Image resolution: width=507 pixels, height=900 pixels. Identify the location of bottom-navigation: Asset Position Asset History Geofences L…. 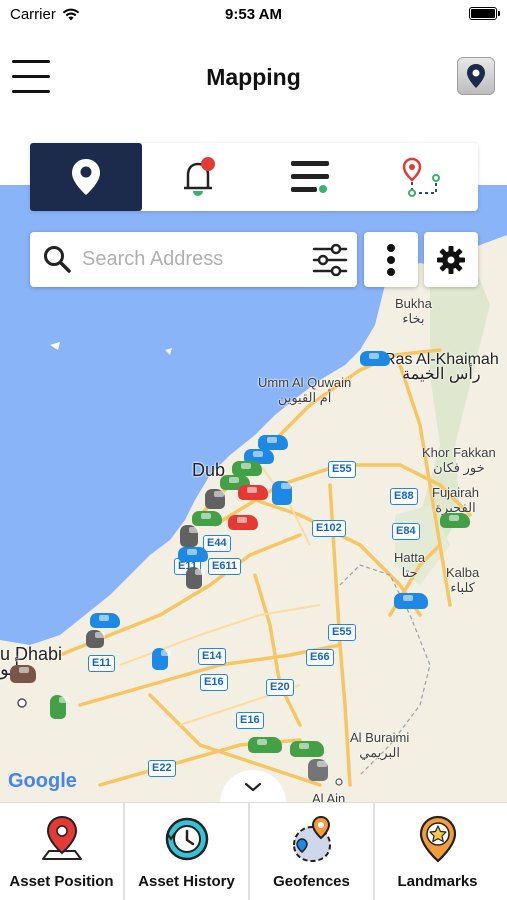
(253, 851).